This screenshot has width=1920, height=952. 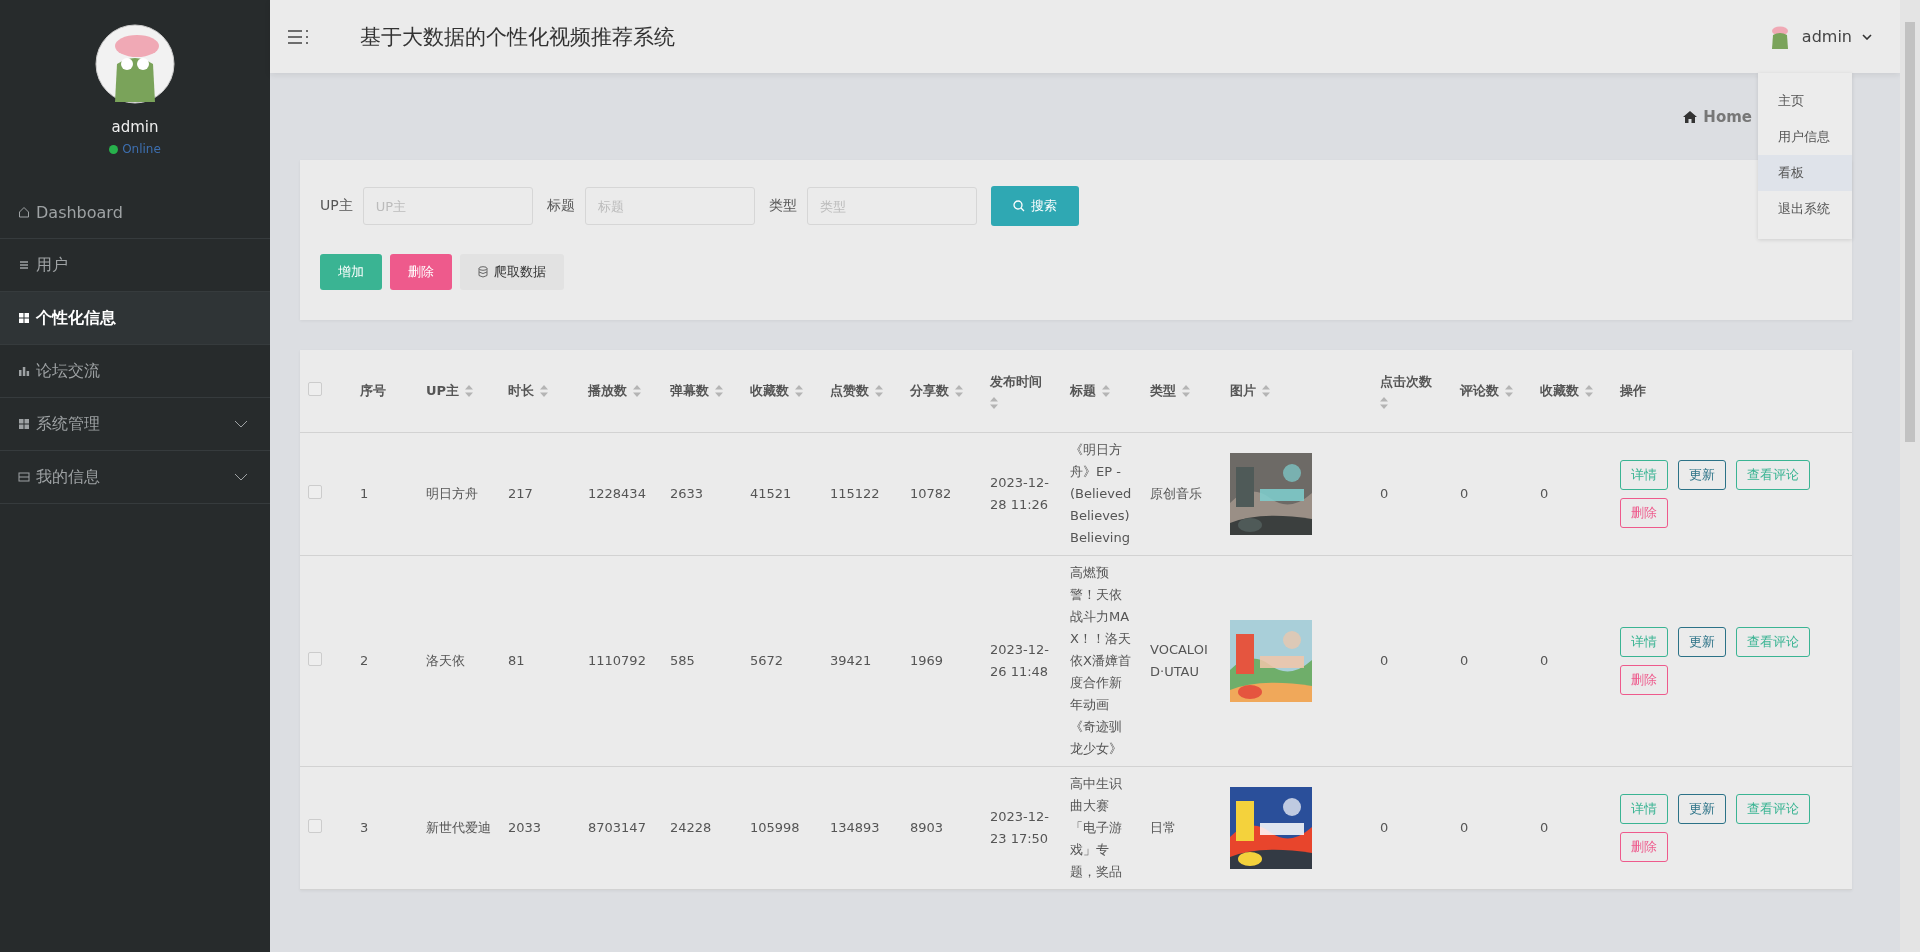 I want to click on table-cell-text: 明日方舟, so click(x=452, y=493).